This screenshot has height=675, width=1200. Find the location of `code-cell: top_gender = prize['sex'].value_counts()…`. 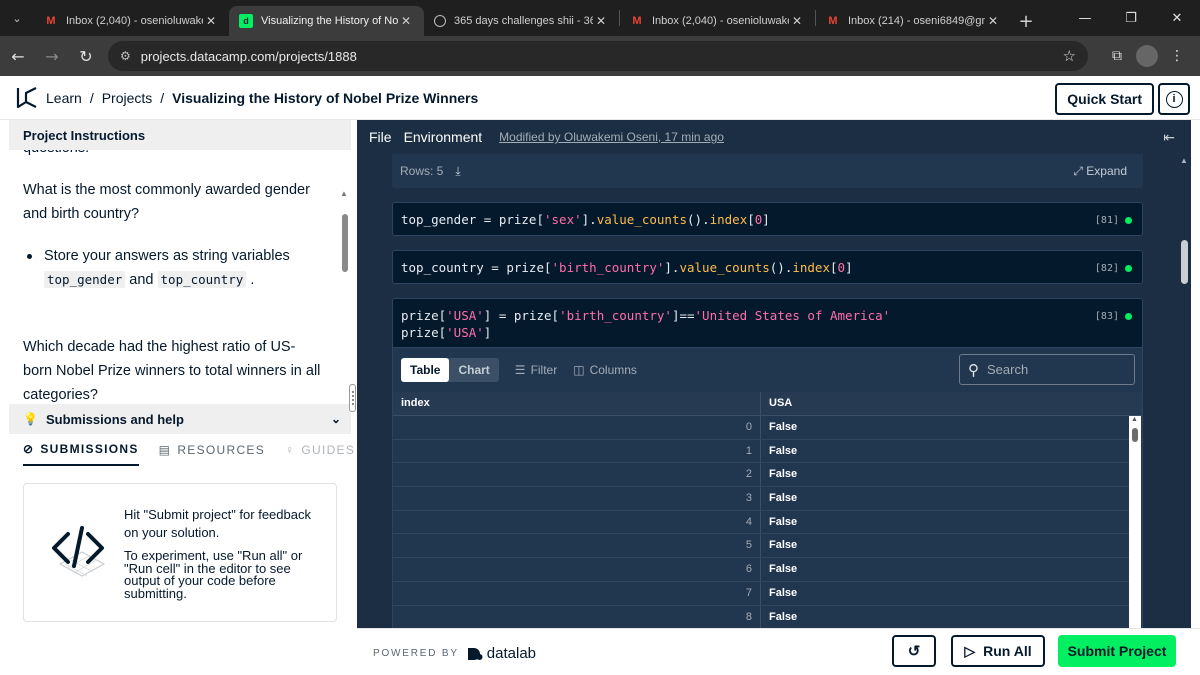

code-cell: top_gender = prize['sex'].value_counts()… is located at coordinates (767, 219).